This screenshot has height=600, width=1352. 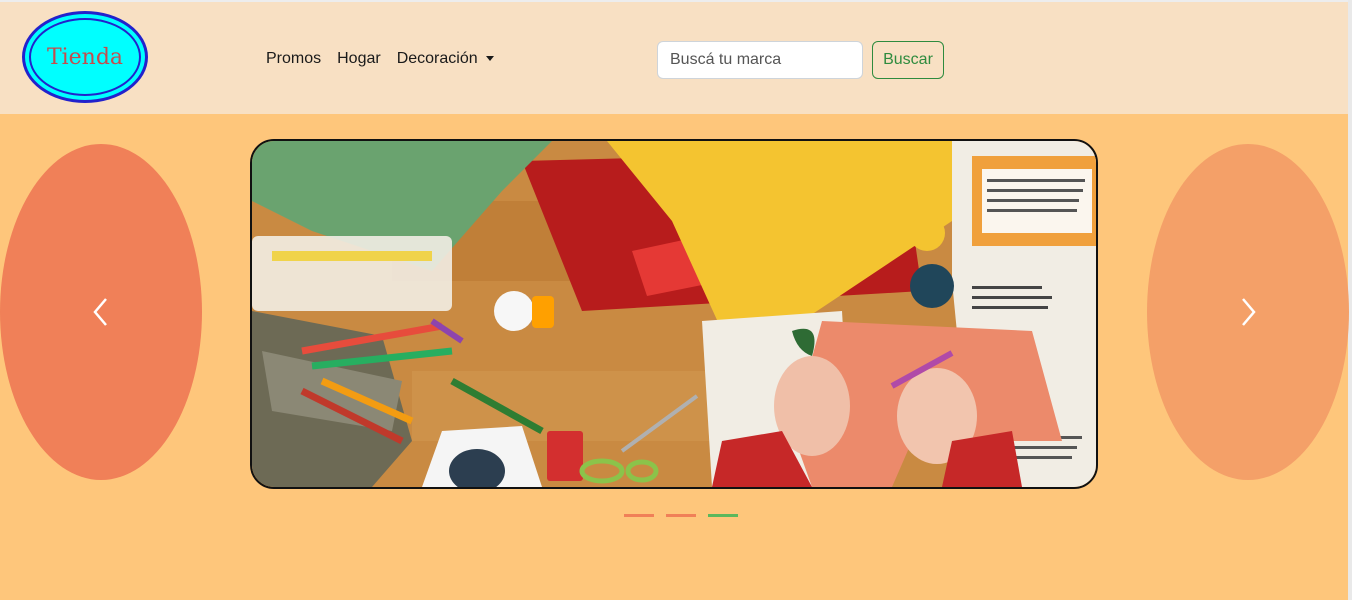 I want to click on brand-logo-text: Tienda, so click(x=85, y=57).